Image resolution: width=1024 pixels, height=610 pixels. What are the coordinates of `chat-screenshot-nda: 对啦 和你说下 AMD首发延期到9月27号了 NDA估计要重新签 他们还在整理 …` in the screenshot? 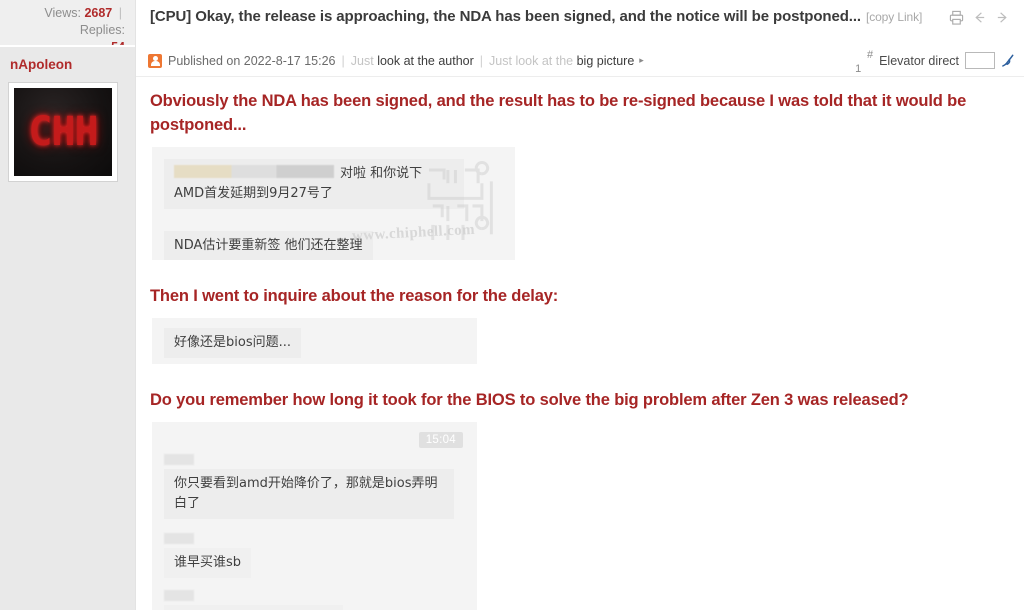 It's located at (333, 203).